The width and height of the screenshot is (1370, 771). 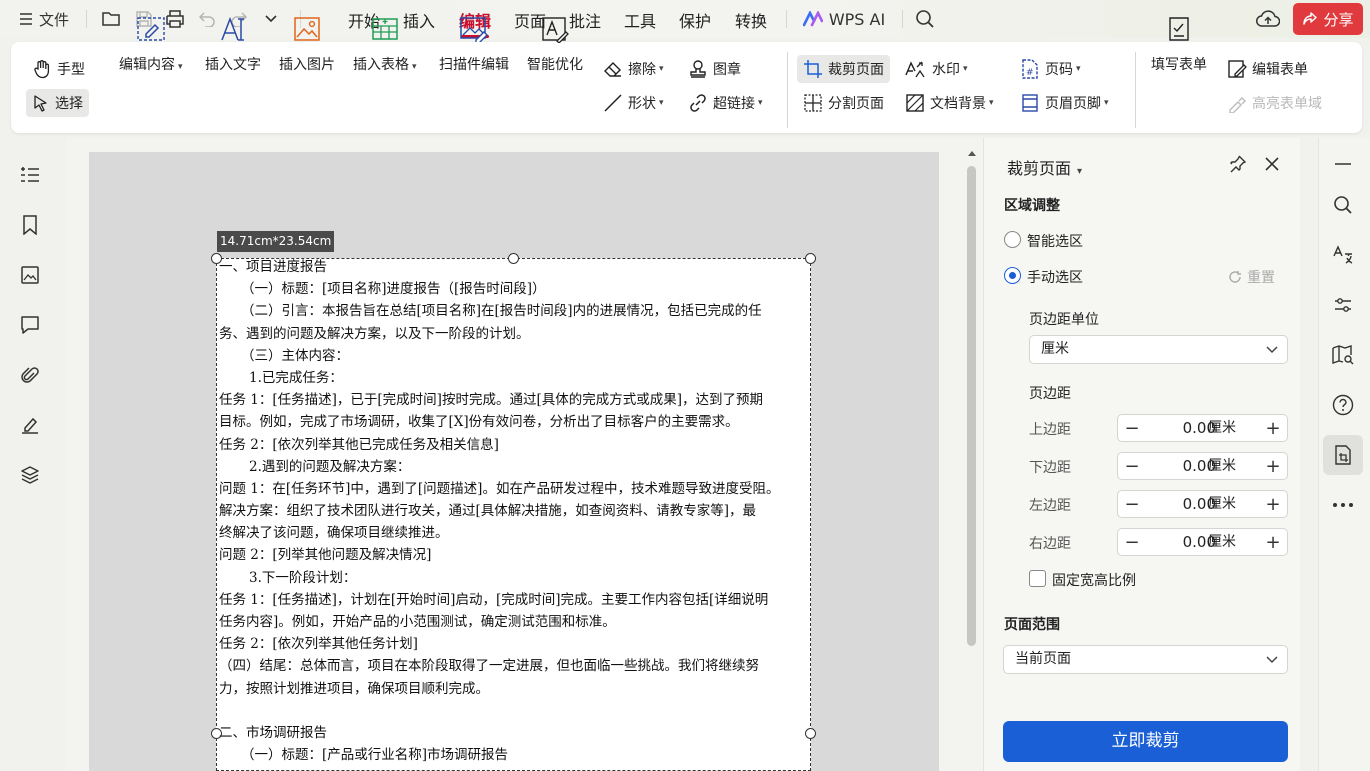 What do you see at coordinates (857, 19) in the screenshot?
I see `wps-ai-label: WPS AI` at bounding box center [857, 19].